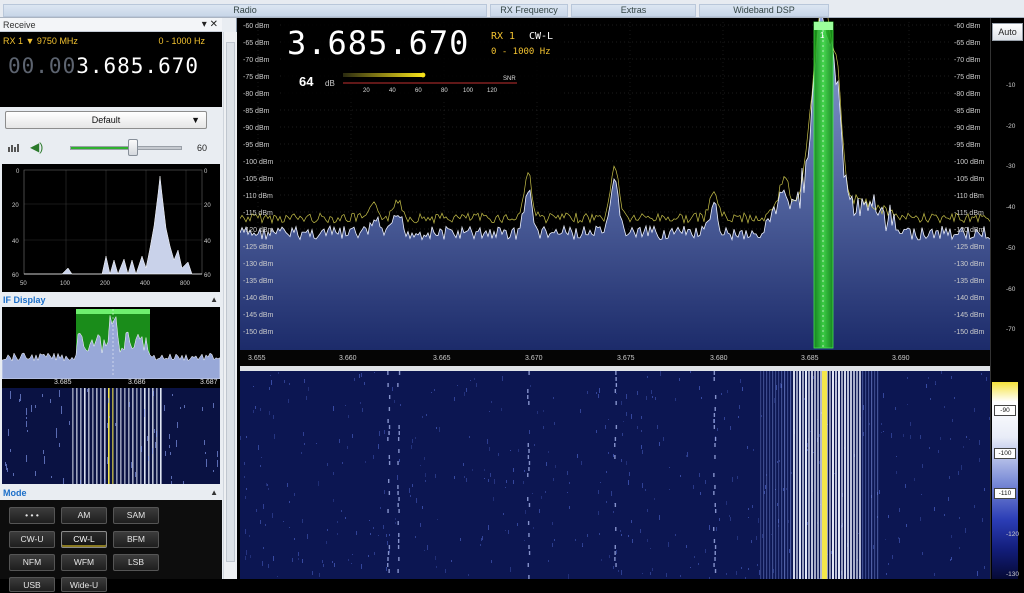  What do you see at coordinates (133, 147) in the screenshot?
I see `volume-slider-thumb` at bounding box center [133, 147].